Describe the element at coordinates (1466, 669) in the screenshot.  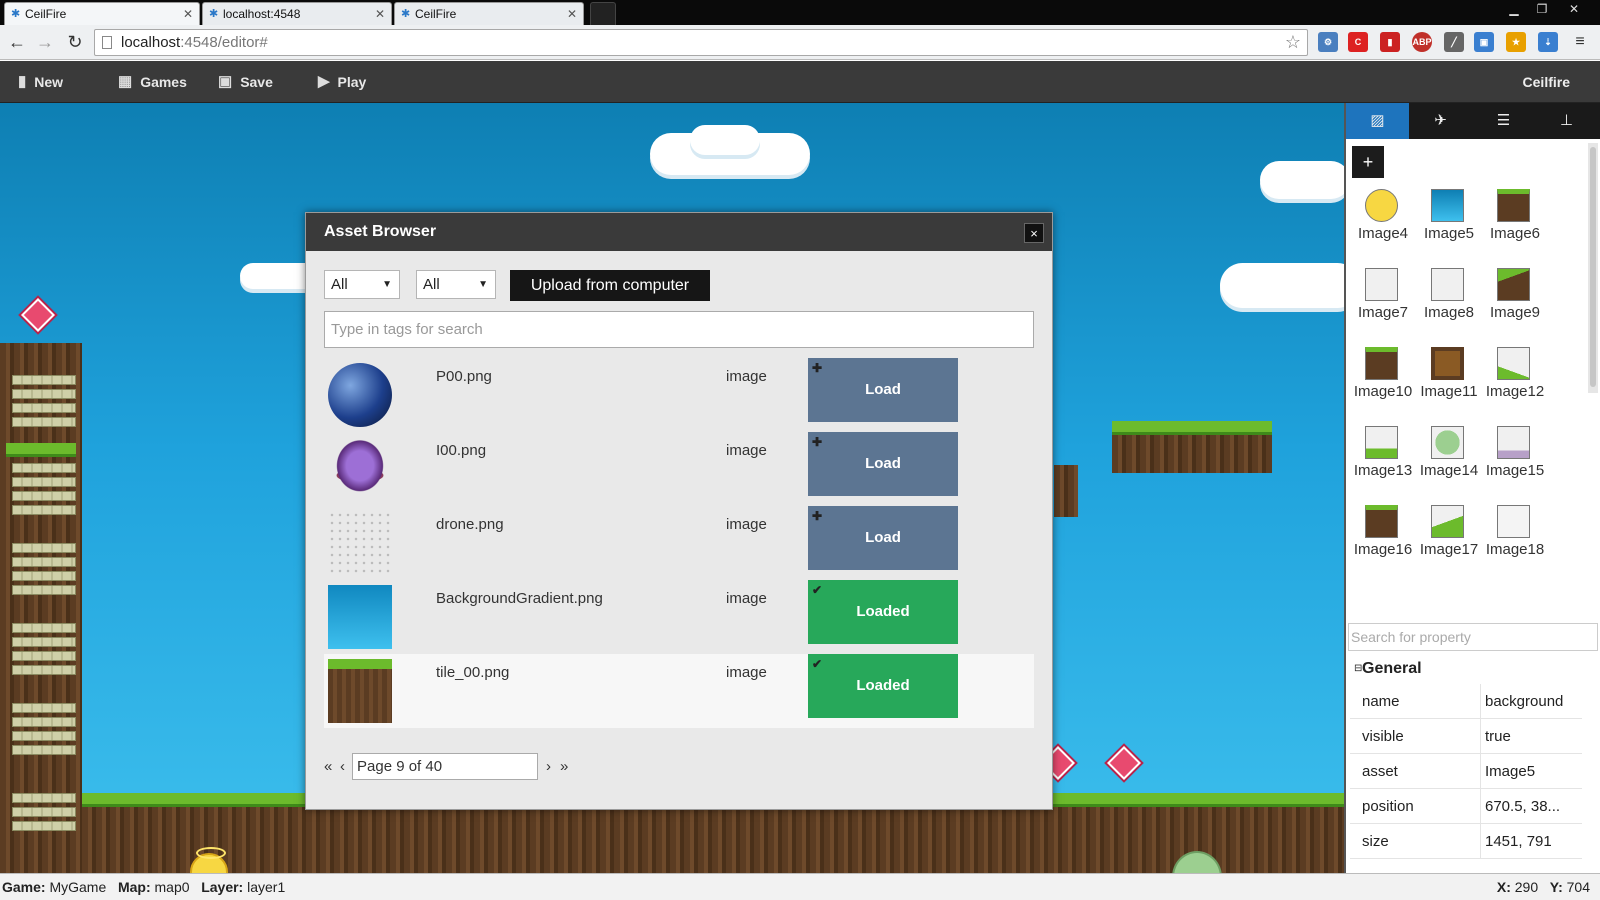
I see `general-section-header: ⊟ General` at that location.